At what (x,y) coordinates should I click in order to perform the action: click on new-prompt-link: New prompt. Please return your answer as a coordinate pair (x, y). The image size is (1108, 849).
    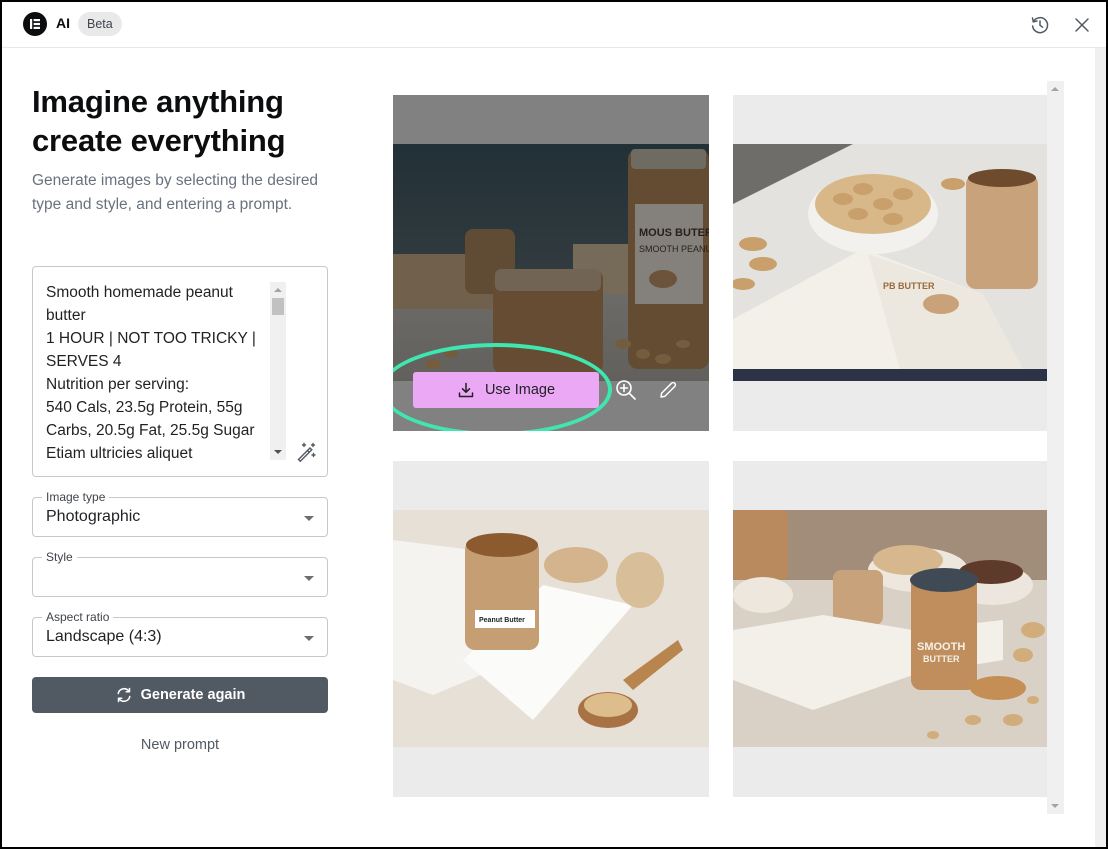
    Looking at the image, I should click on (180, 745).